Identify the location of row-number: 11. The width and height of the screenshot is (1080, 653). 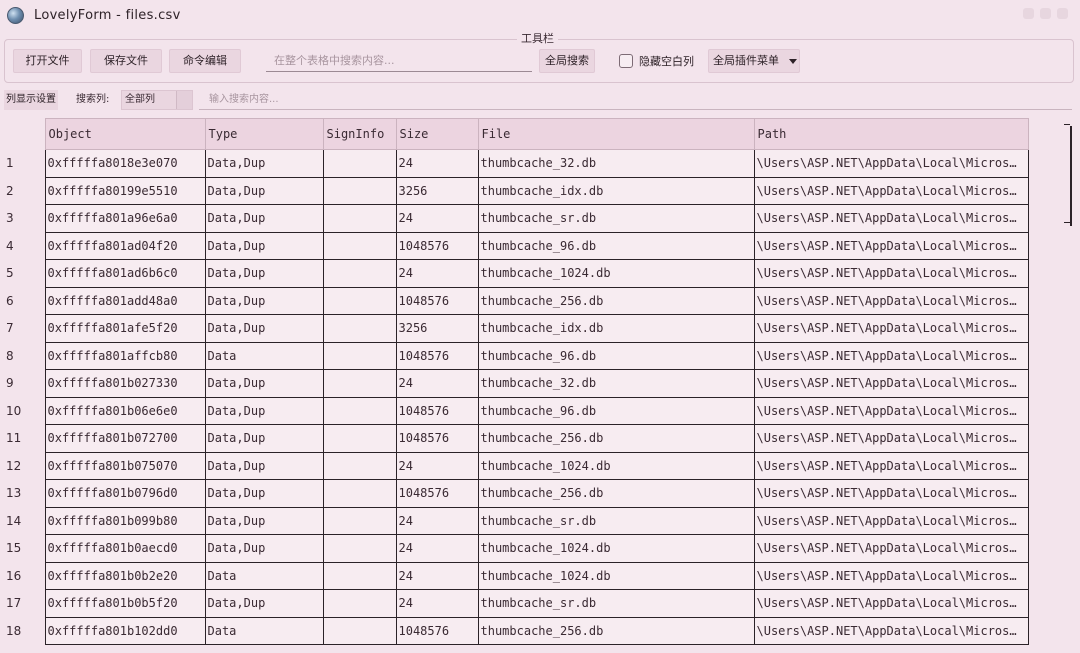
(22, 438).